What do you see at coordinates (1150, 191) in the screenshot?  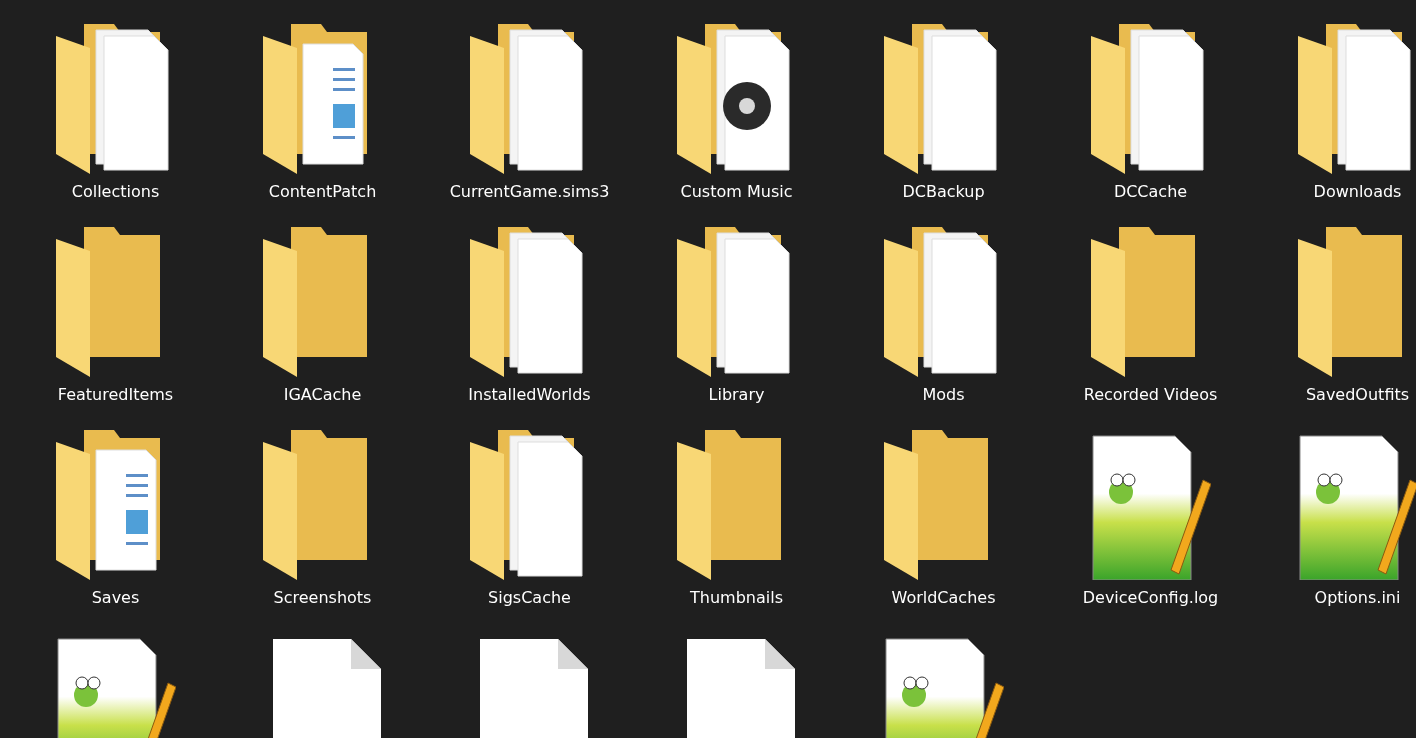 I see `file-name: DCCache` at bounding box center [1150, 191].